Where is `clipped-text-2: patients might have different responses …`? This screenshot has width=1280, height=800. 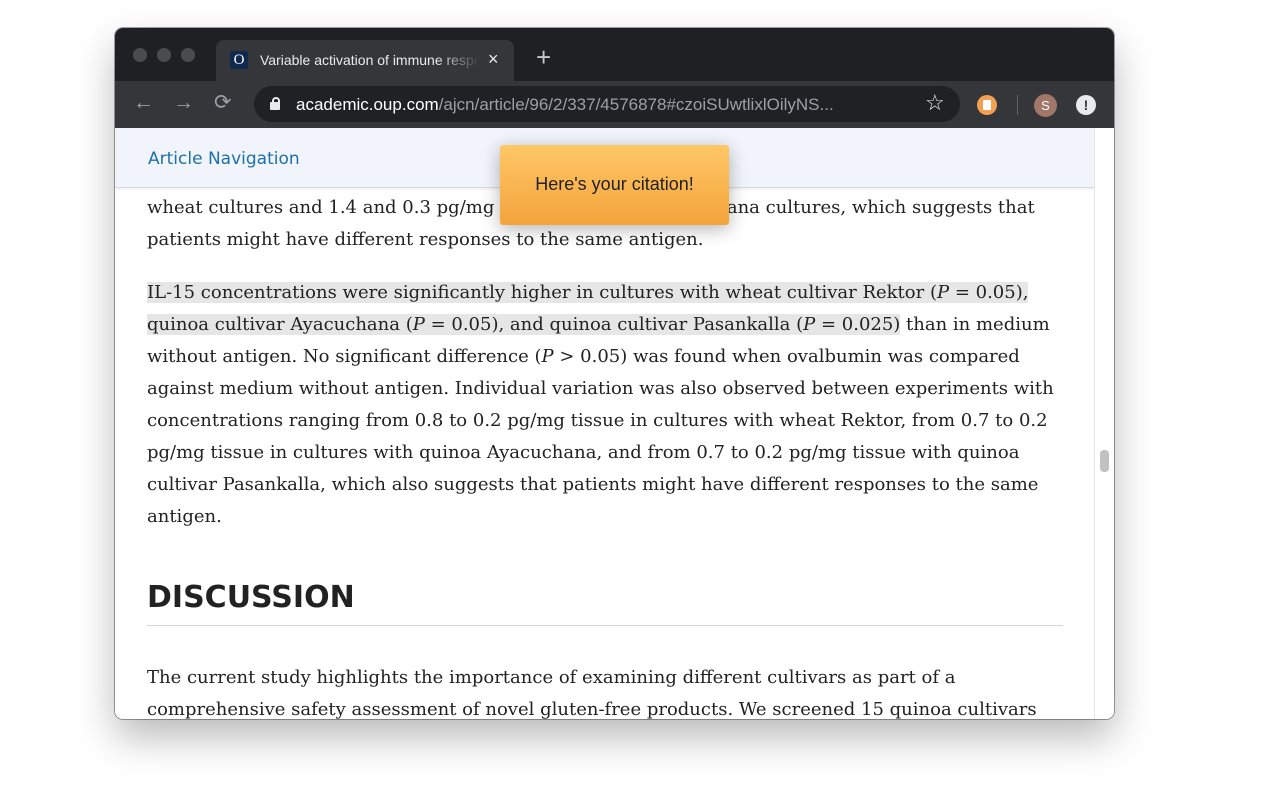 clipped-text-2: patients might have different responses … is located at coordinates (425, 239).